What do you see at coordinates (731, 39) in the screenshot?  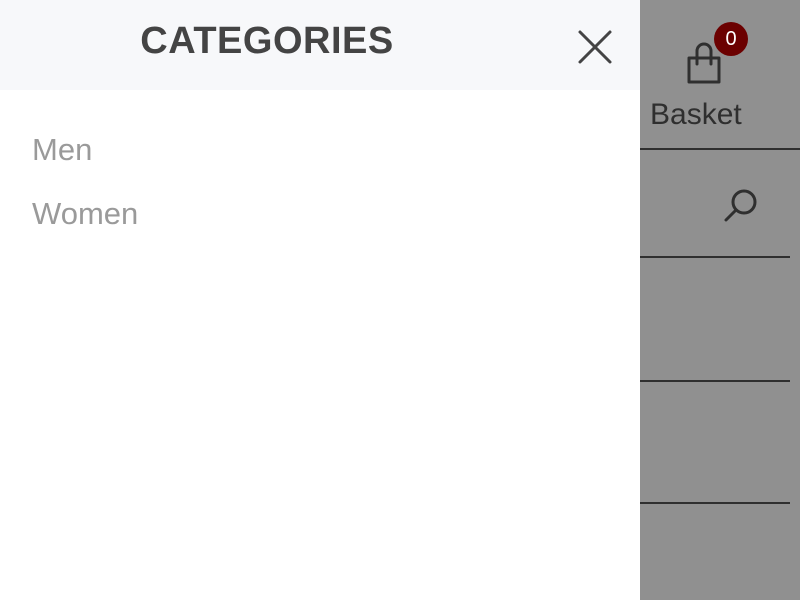 I see `basket-count-badge: 0` at bounding box center [731, 39].